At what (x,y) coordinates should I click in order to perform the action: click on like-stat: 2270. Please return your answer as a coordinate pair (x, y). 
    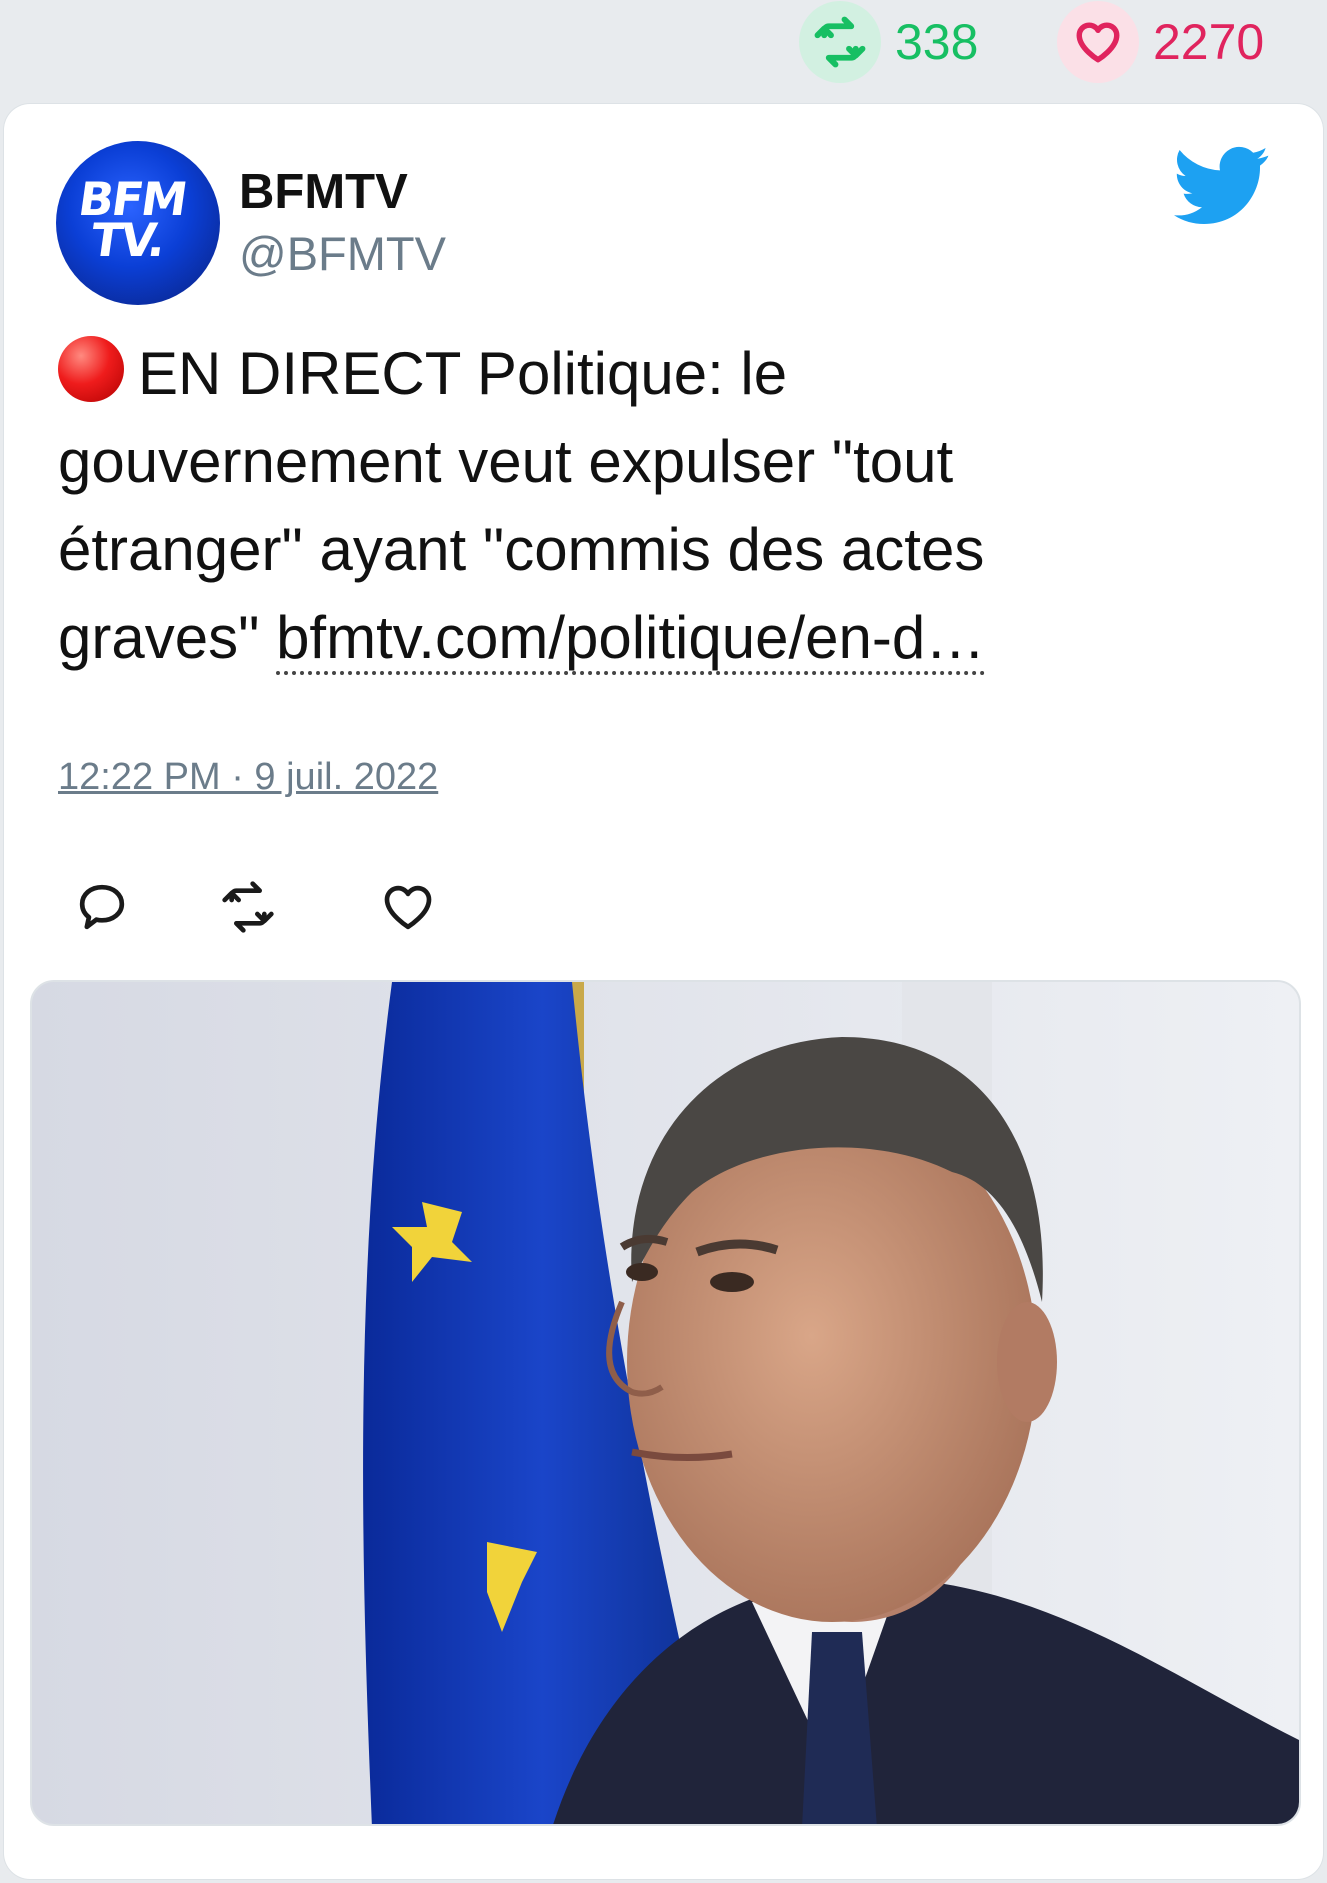
    Looking at the image, I should click on (1160, 42).